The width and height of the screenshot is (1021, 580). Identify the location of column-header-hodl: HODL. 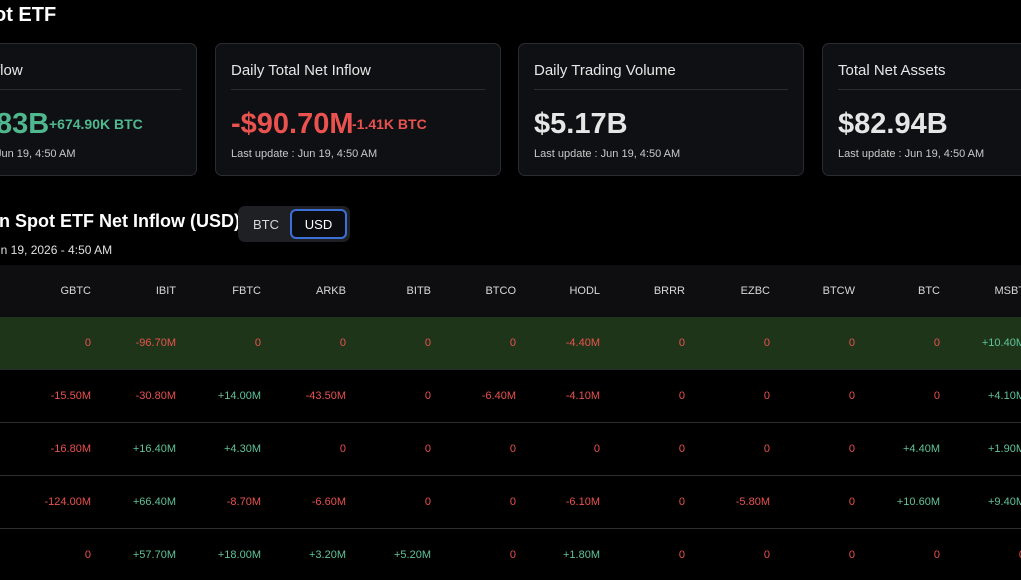
(560, 291).